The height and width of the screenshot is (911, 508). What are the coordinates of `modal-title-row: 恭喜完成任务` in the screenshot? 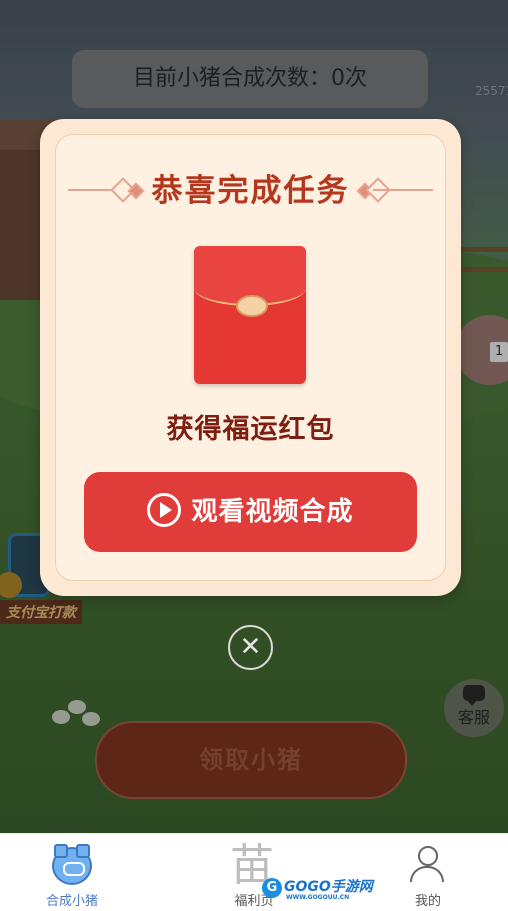 It's located at (250, 191).